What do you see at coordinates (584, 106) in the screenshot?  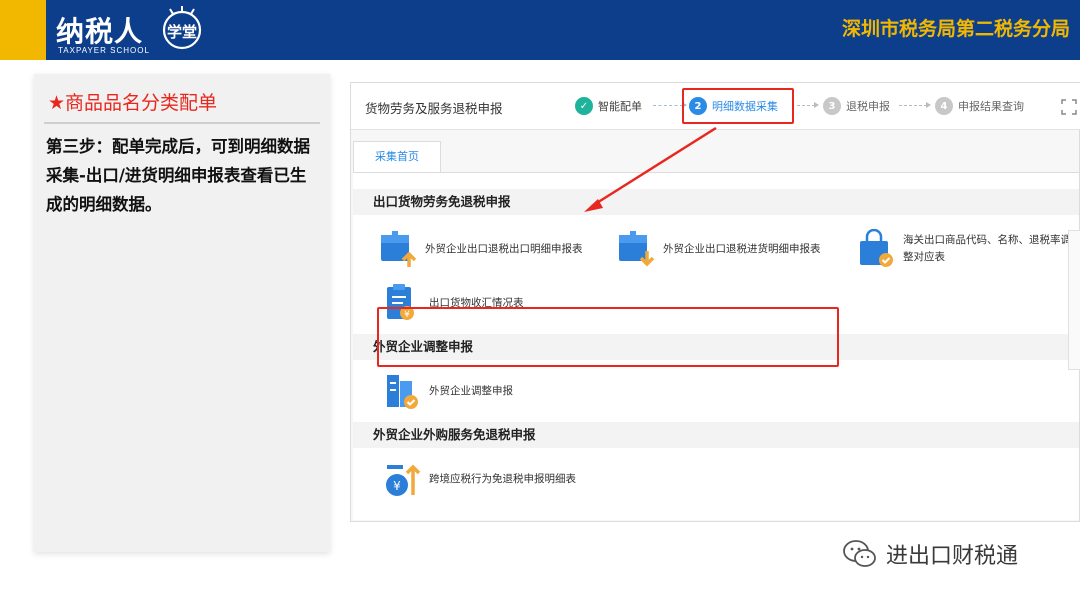 I see `check-icon: ✓` at bounding box center [584, 106].